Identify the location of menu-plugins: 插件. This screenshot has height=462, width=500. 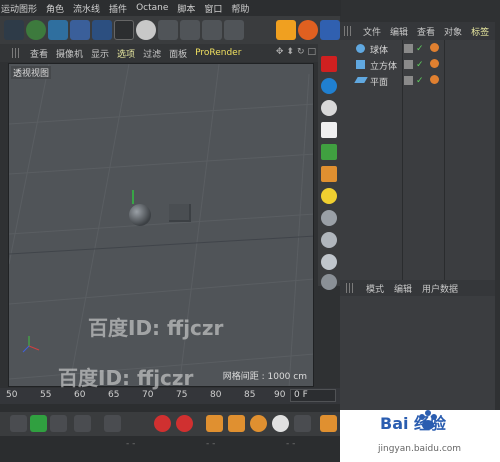
(118, 8).